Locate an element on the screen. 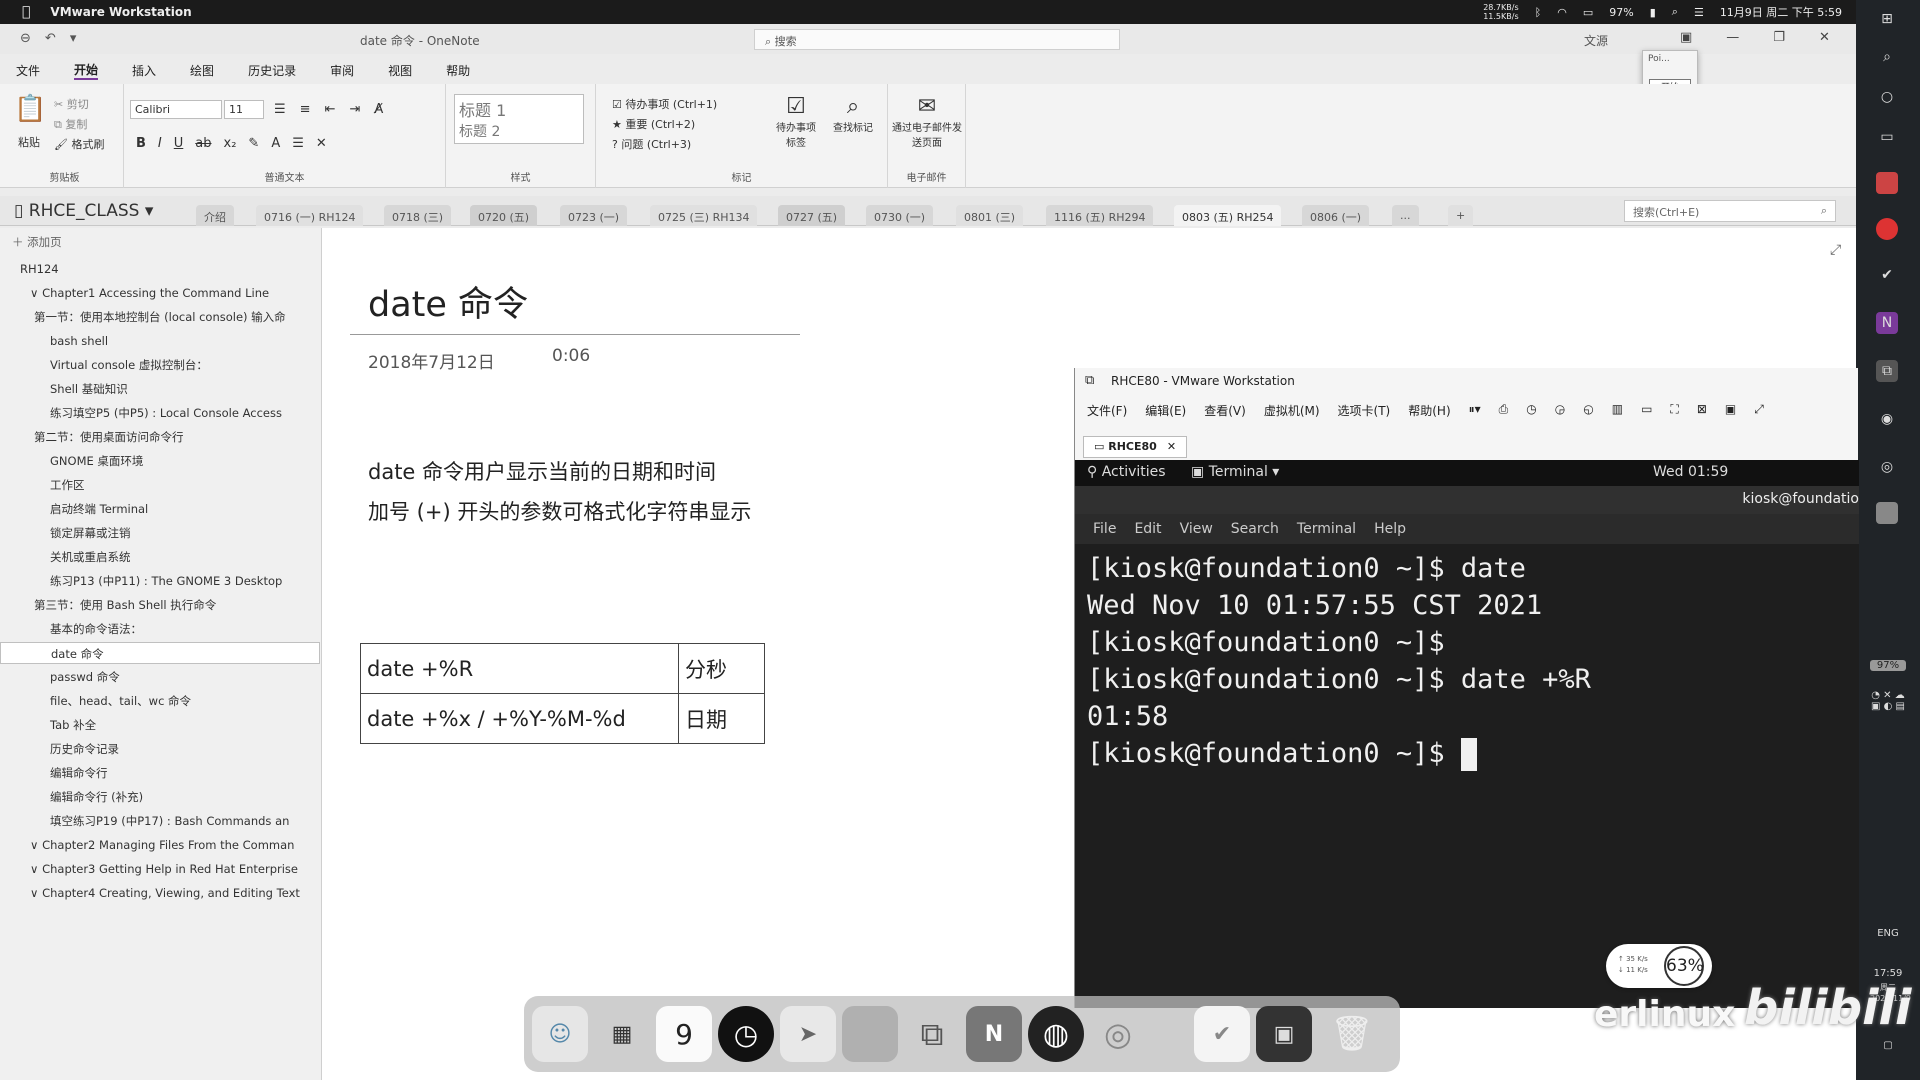 Image resolution: width=1920 pixels, height=1080 pixels. circle-icon: ○ is located at coordinates (1887, 97).